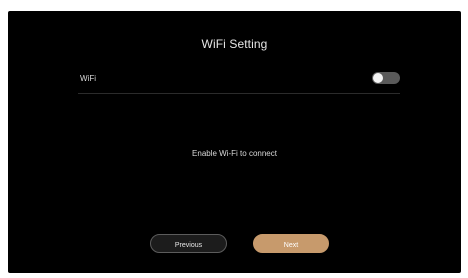 The image size is (468, 278). What do you see at coordinates (234, 153) in the screenshot?
I see `status-message: Enable Wi-Fi to connect` at bounding box center [234, 153].